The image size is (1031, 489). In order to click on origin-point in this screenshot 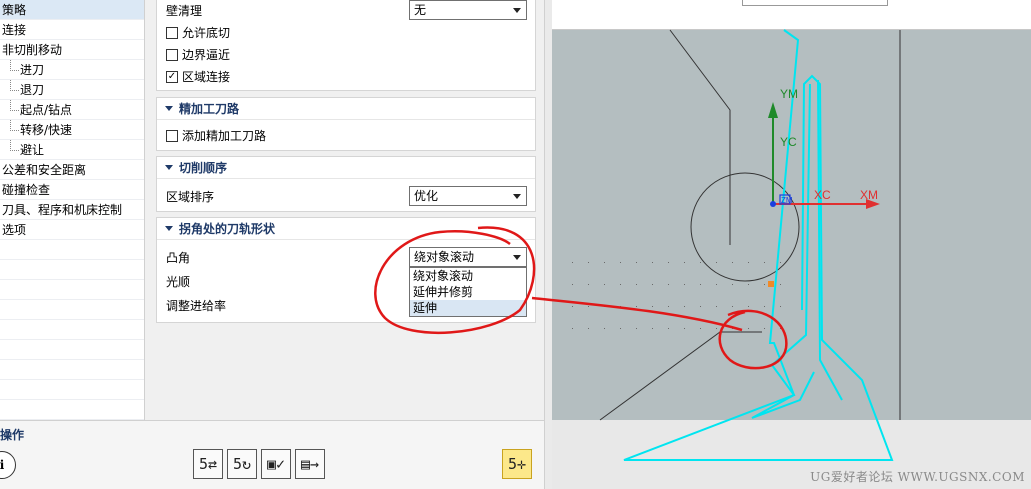, I will do `click(773, 204)`.